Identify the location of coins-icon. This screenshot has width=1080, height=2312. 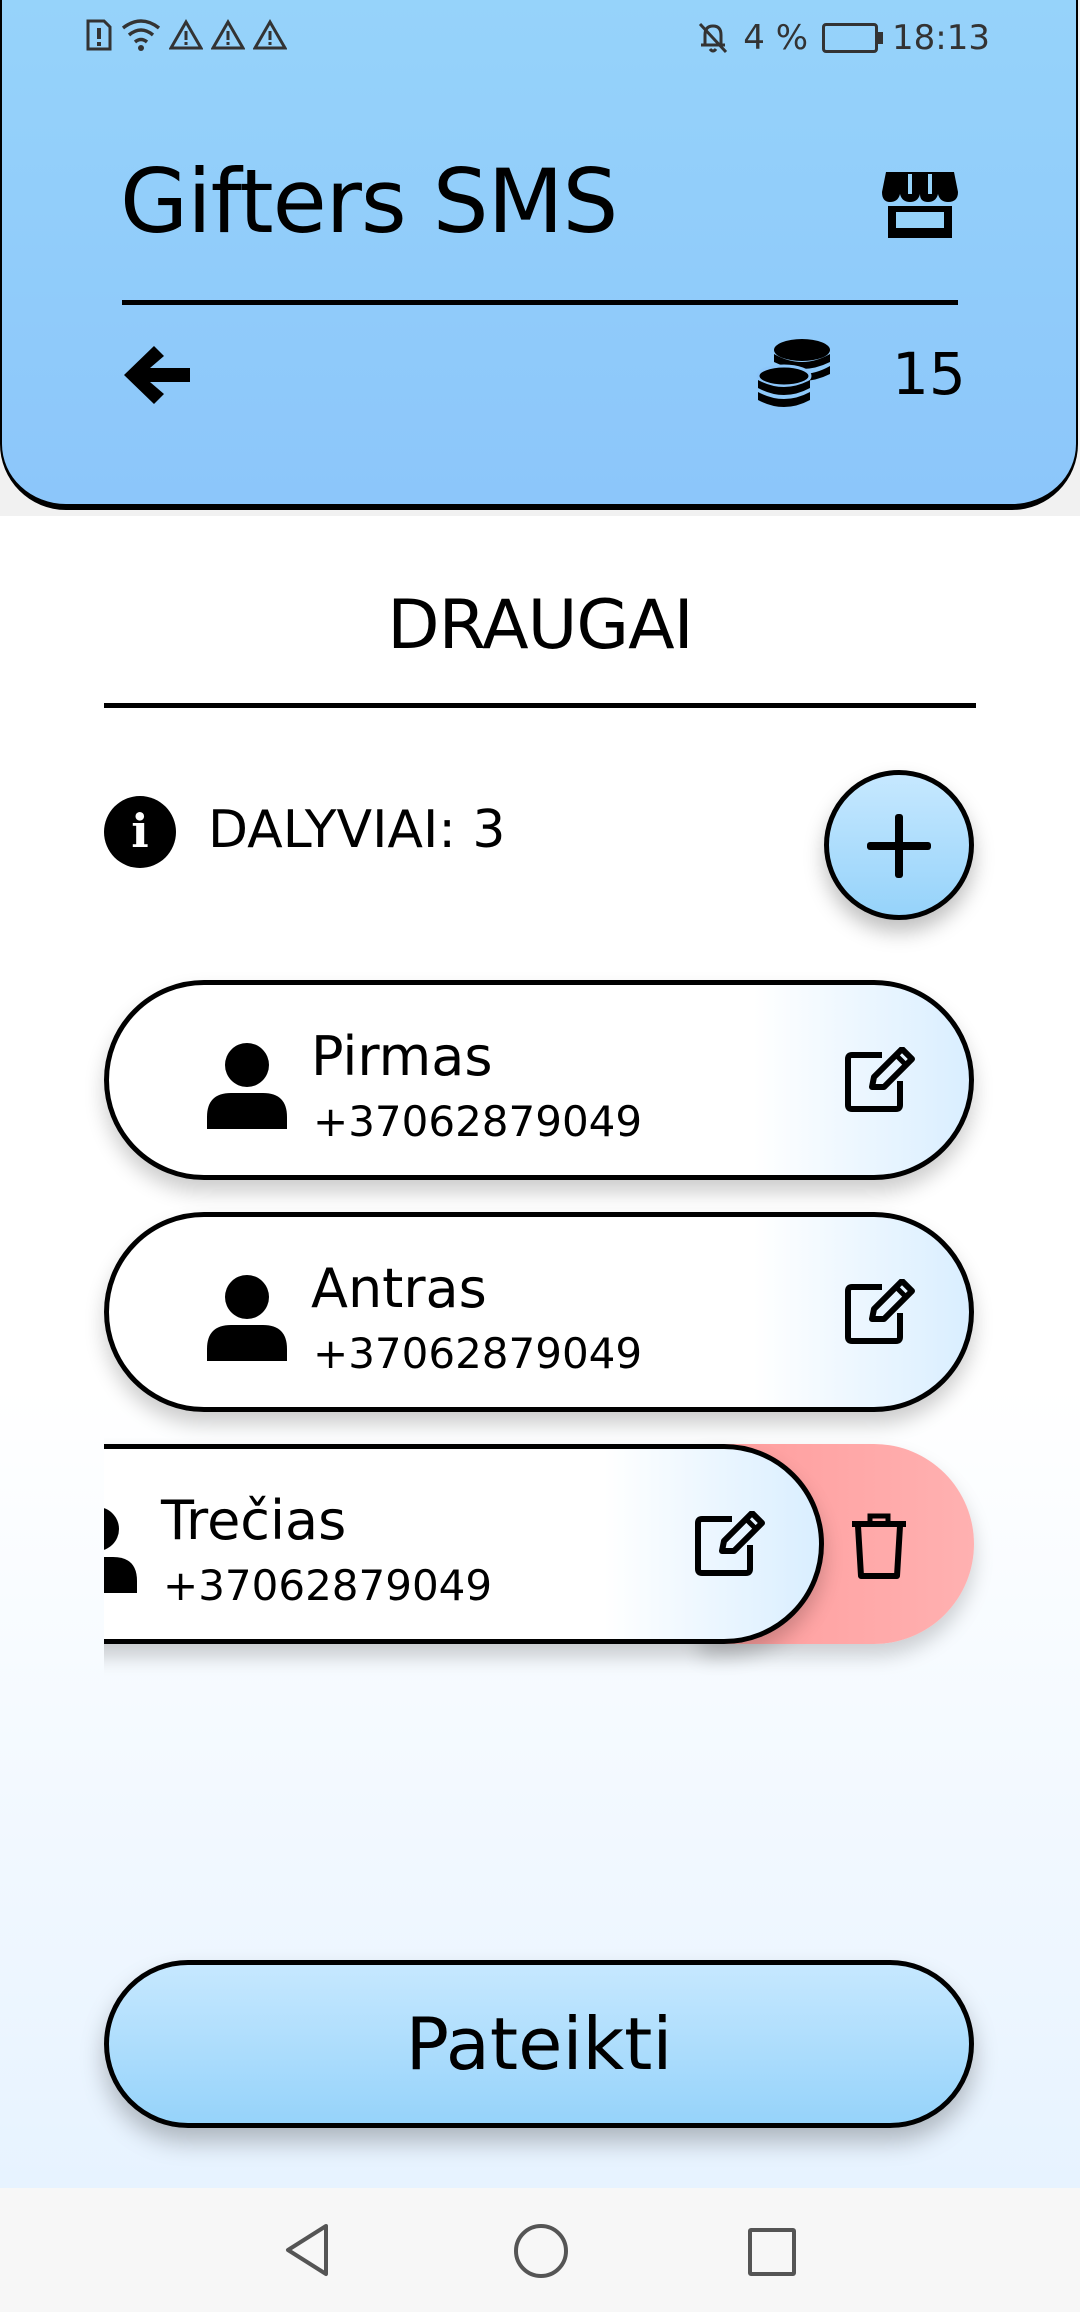
(793, 373).